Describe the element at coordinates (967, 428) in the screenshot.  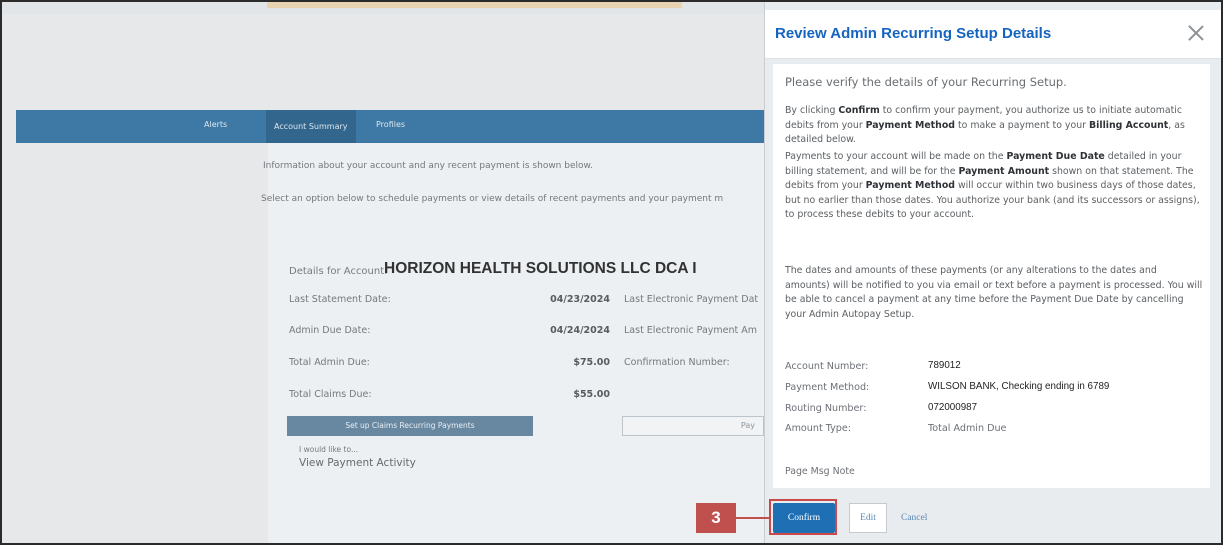
I see `amount-type-value: Total Admin Due` at that location.